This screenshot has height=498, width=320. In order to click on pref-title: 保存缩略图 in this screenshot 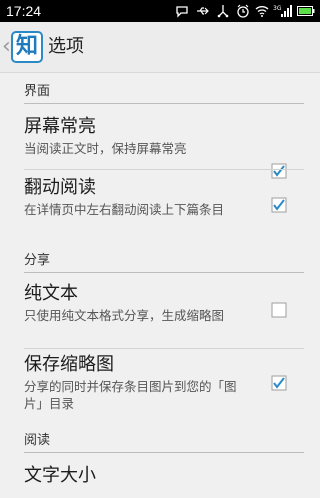, I will do `click(69, 364)`.